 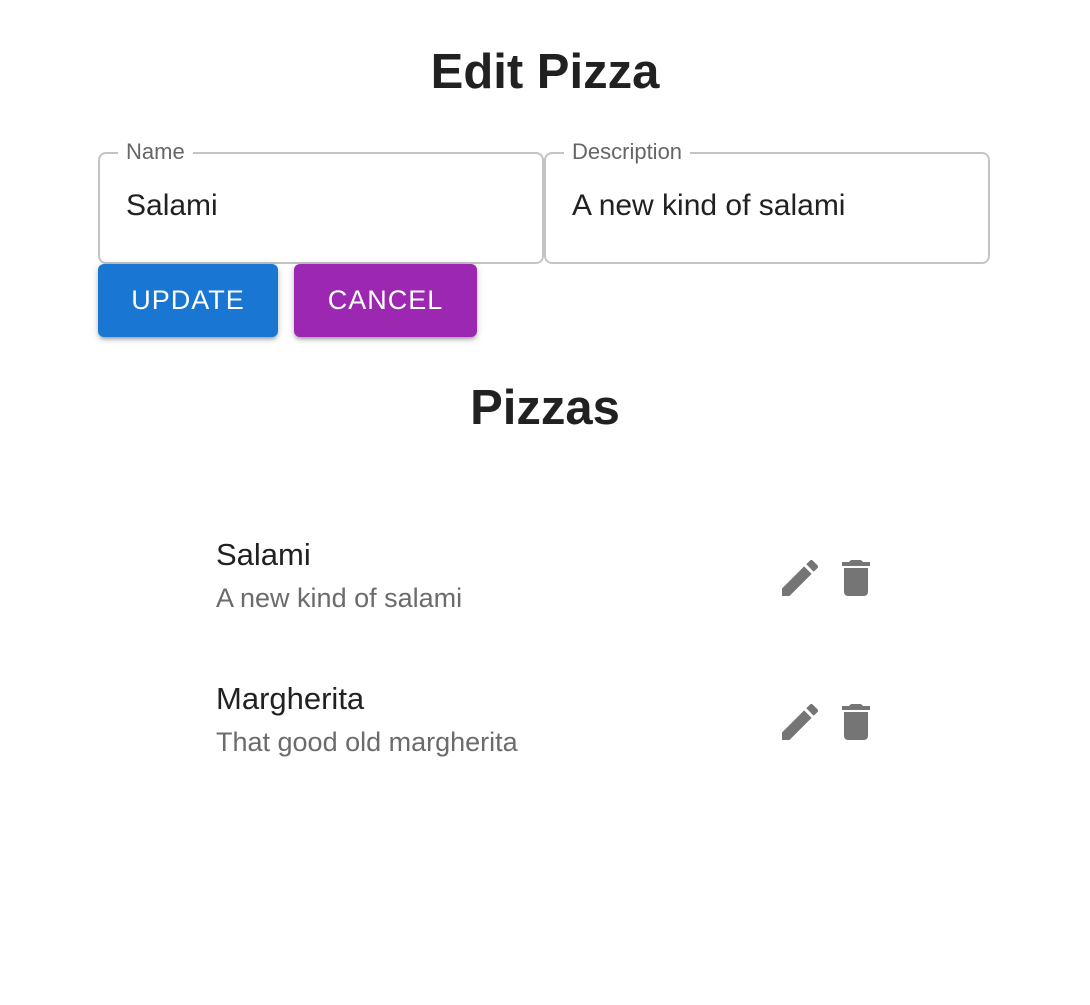 What do you see at coordinates (321, 206) in the screenshot?
I see `name-input` at bounding box center [321, 206].